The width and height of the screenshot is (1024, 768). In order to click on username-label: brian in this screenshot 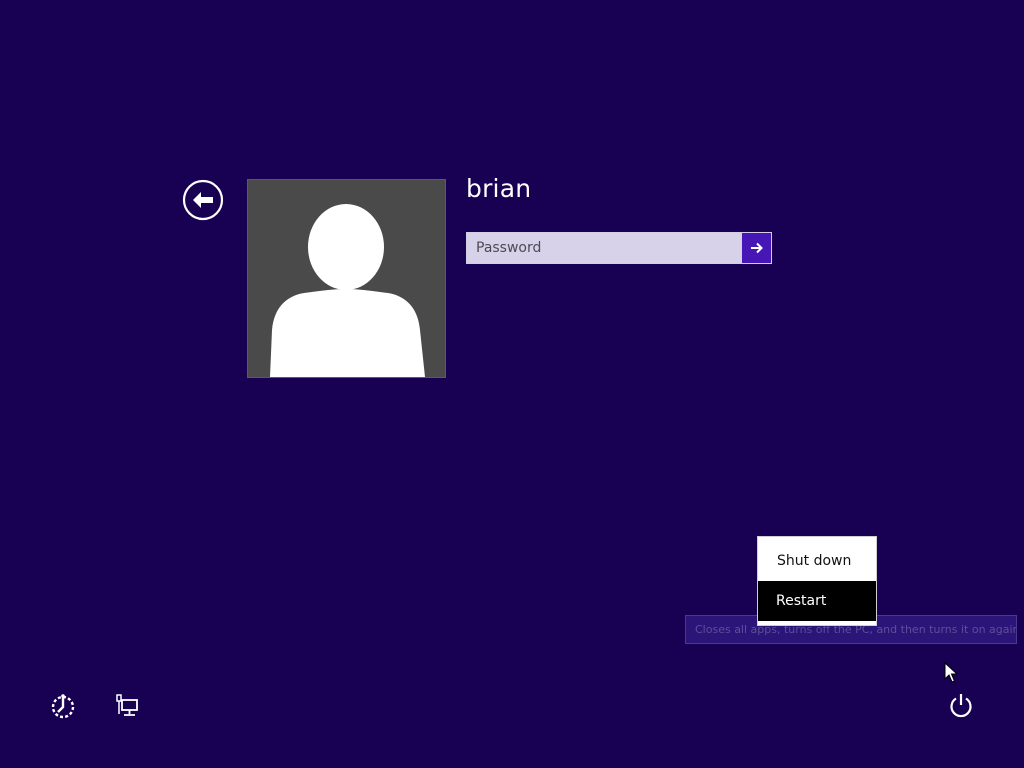, I will do `click(499, 188)`.